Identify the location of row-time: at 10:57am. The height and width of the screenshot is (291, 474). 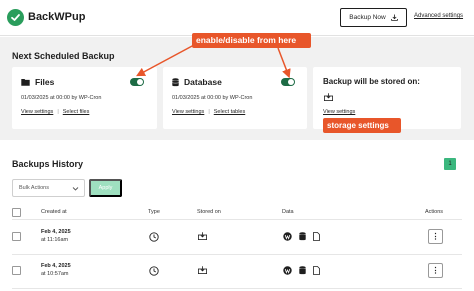
(55, 274).